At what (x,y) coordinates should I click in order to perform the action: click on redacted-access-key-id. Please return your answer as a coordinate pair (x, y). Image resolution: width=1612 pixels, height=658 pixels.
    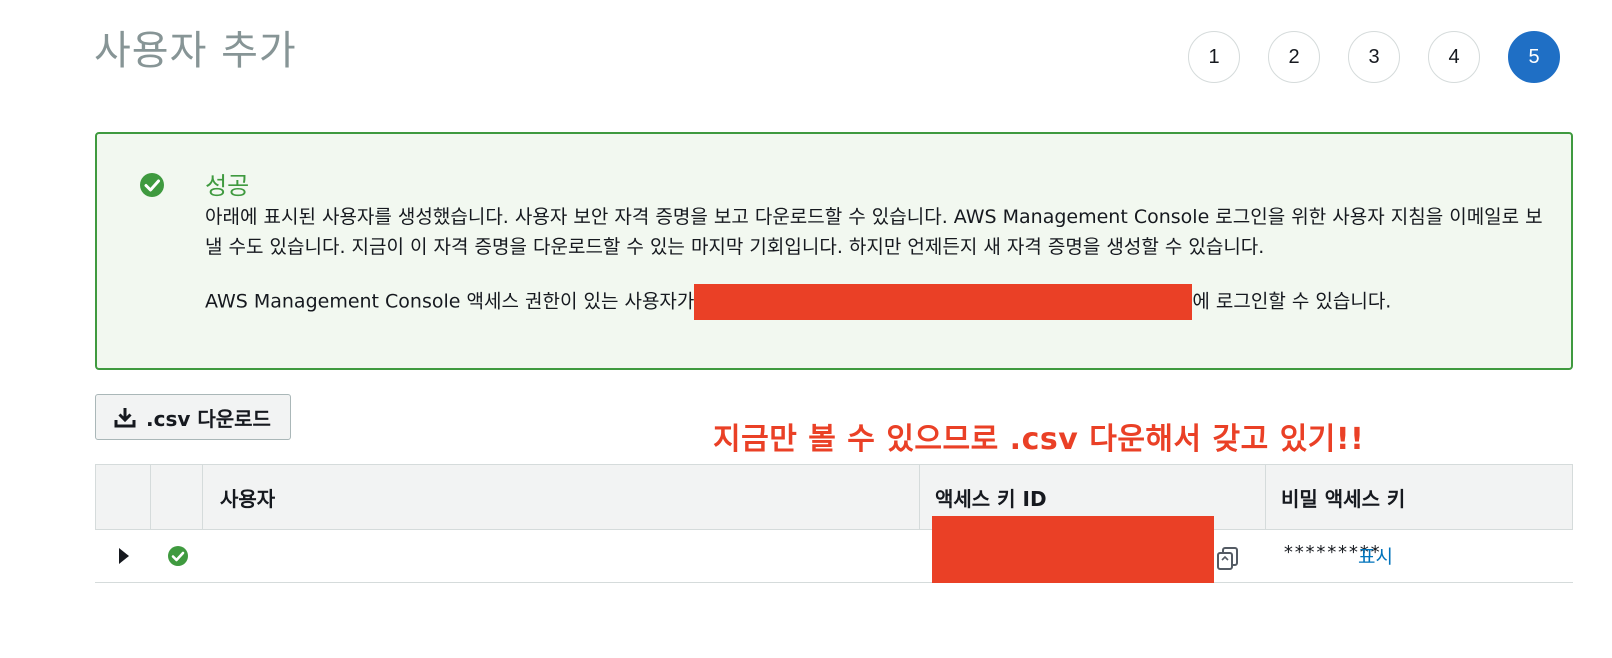
    Looking at the image, I should click on (1073, 549).